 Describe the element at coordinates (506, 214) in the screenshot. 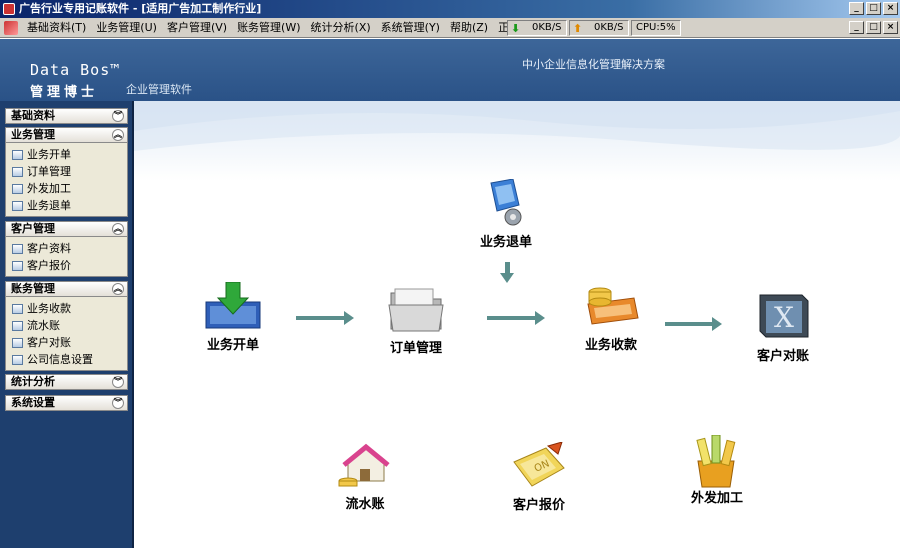

I see `flow-business-return: 业务退单` at that location.